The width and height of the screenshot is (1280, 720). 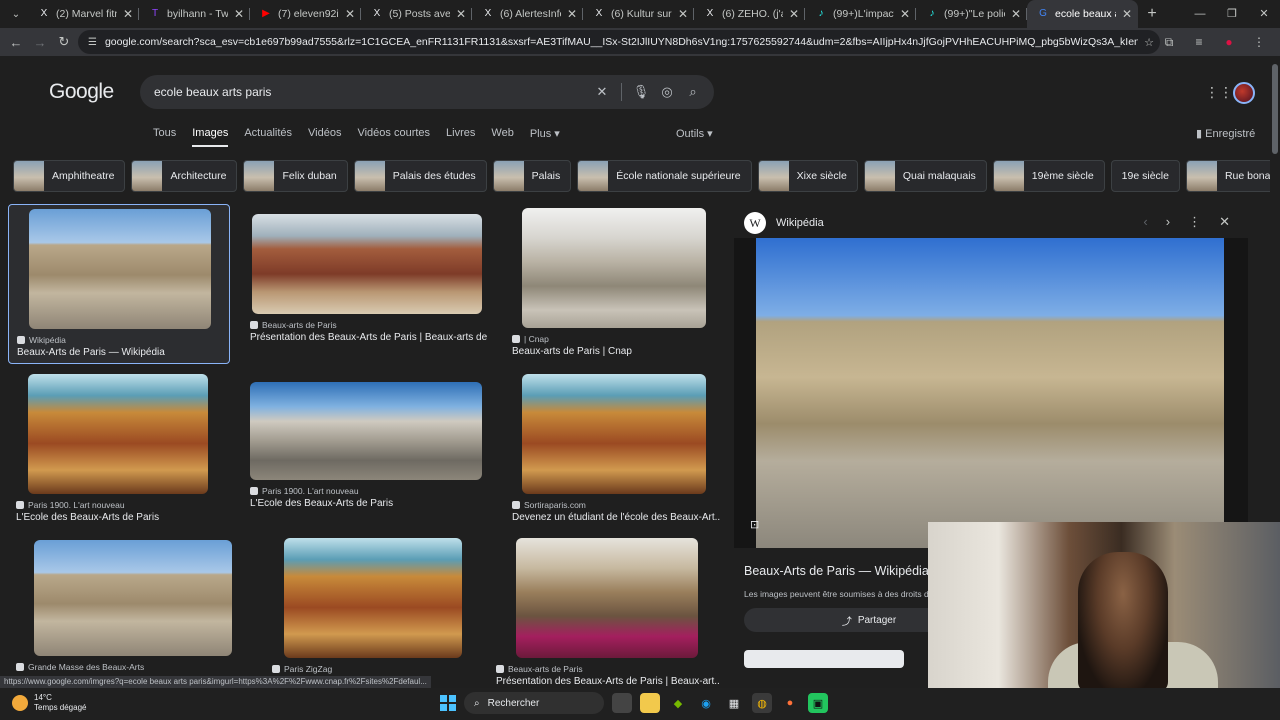 What do you see at coordinates (836, 571) in the screenshot?
I see `preview-title: Beaux-Arts de Paris — Wikipédia` at bounding box center [836, 571].